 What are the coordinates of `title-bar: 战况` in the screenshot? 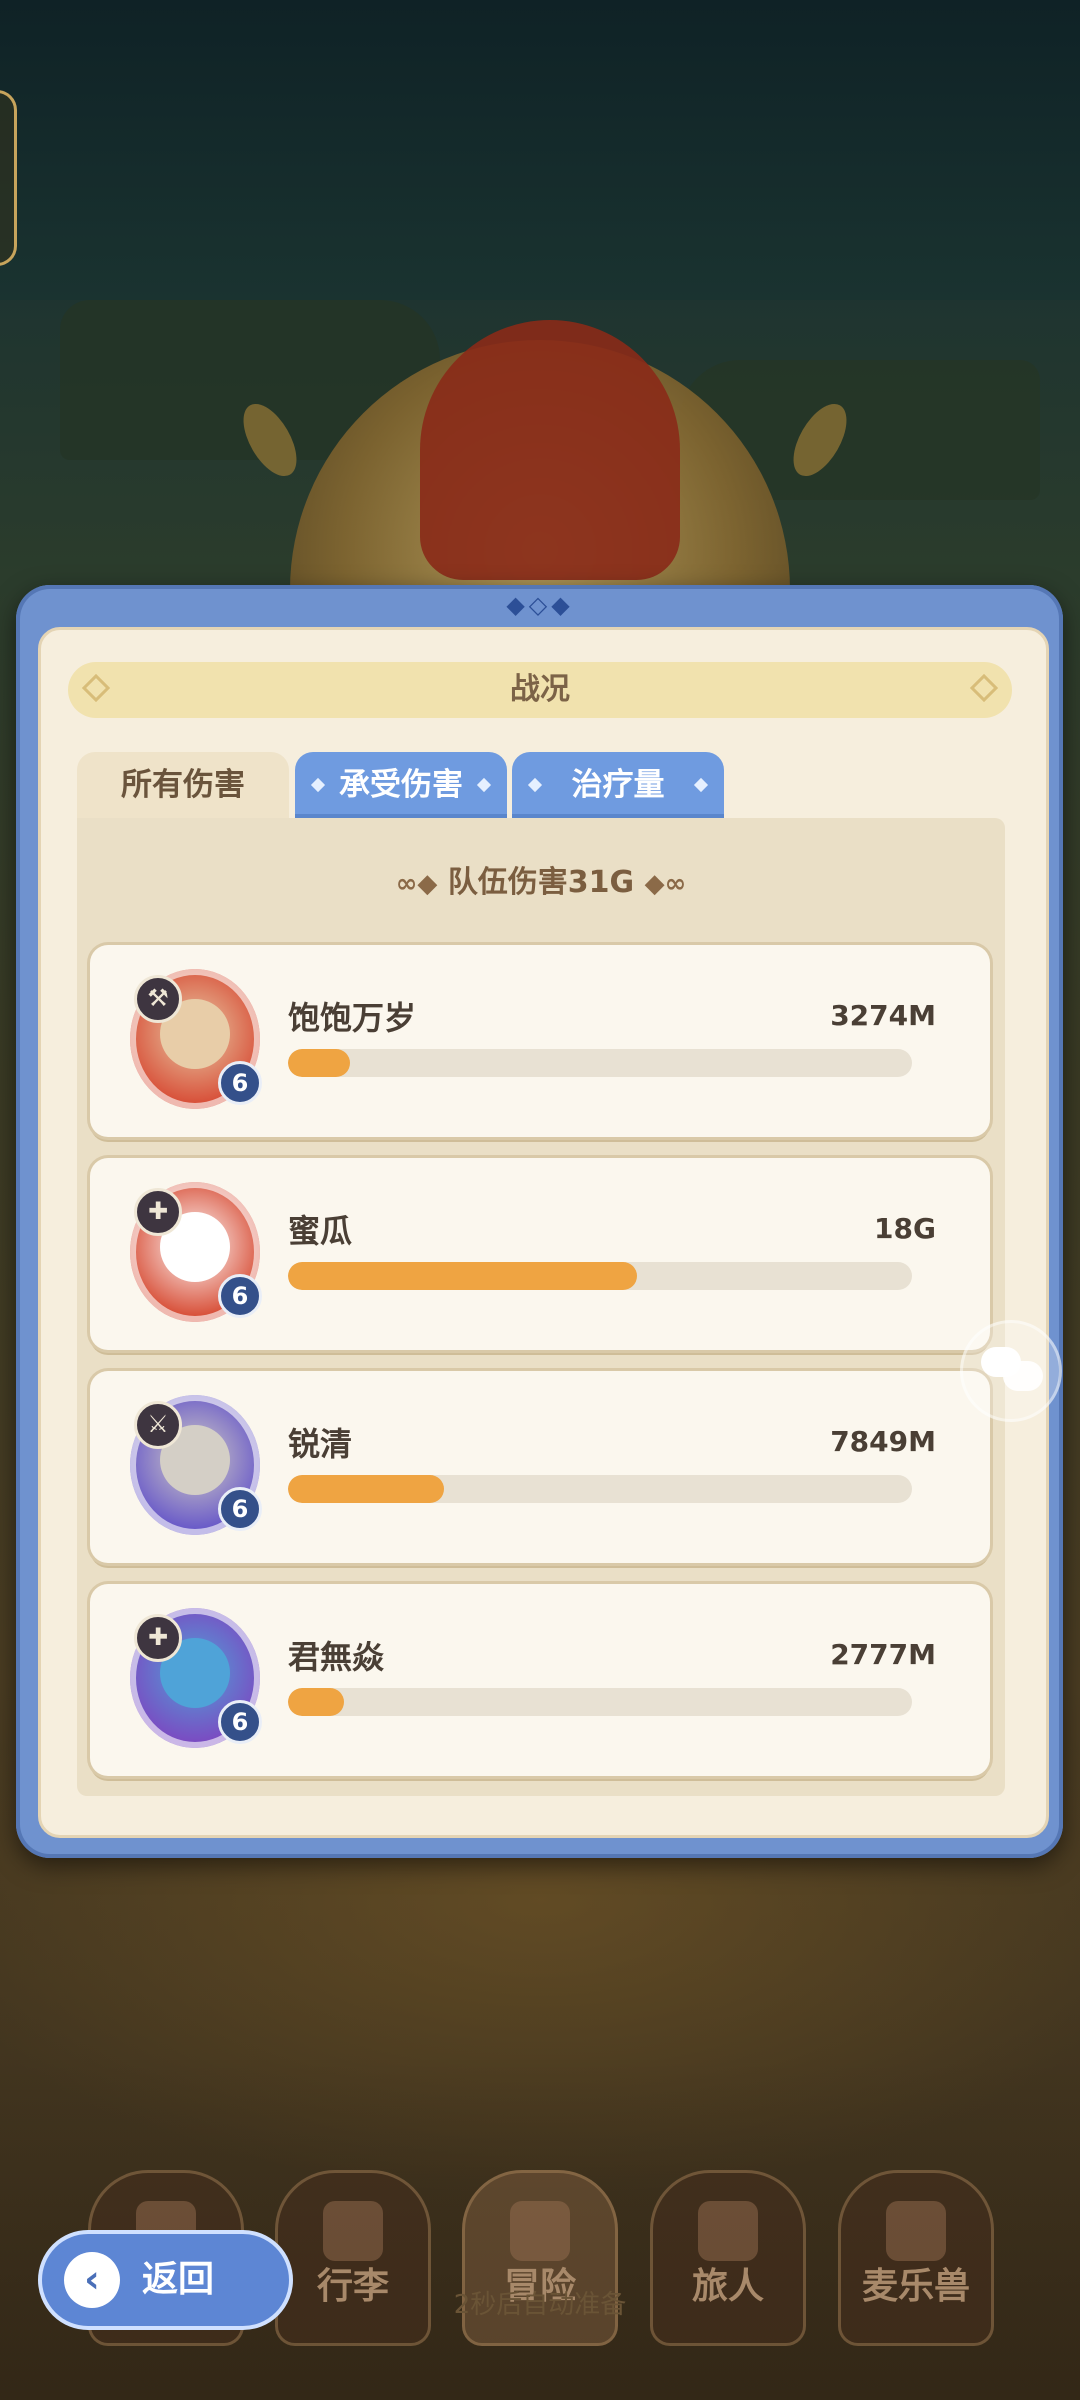 It's located at (540, 690).